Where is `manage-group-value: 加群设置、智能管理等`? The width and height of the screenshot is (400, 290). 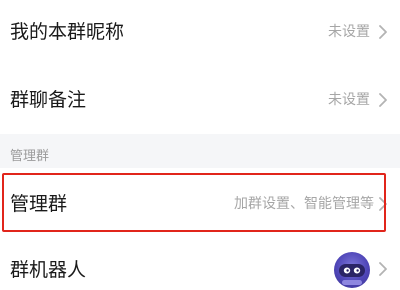 manage-group-value: 加群设置、智能管理等 is located at coordinates (304, 204).